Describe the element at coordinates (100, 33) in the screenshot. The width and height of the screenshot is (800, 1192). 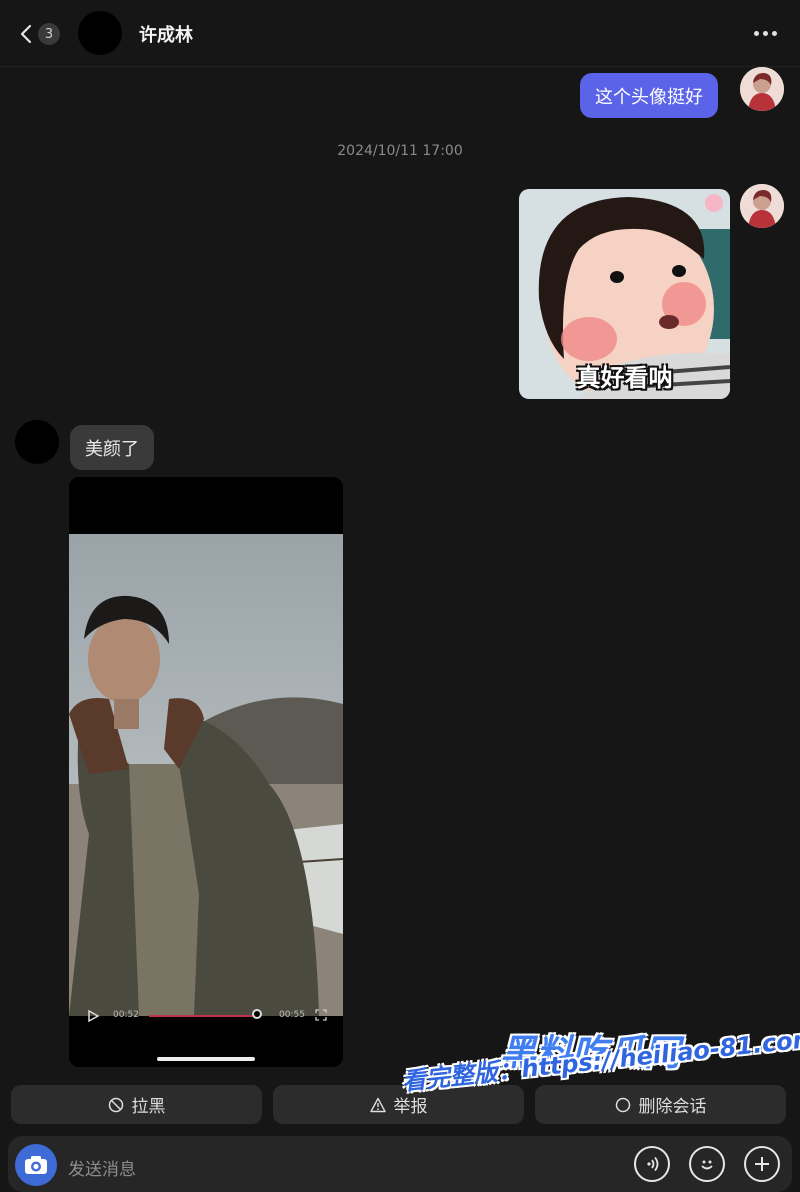
I see `contact-avatar` at that location.